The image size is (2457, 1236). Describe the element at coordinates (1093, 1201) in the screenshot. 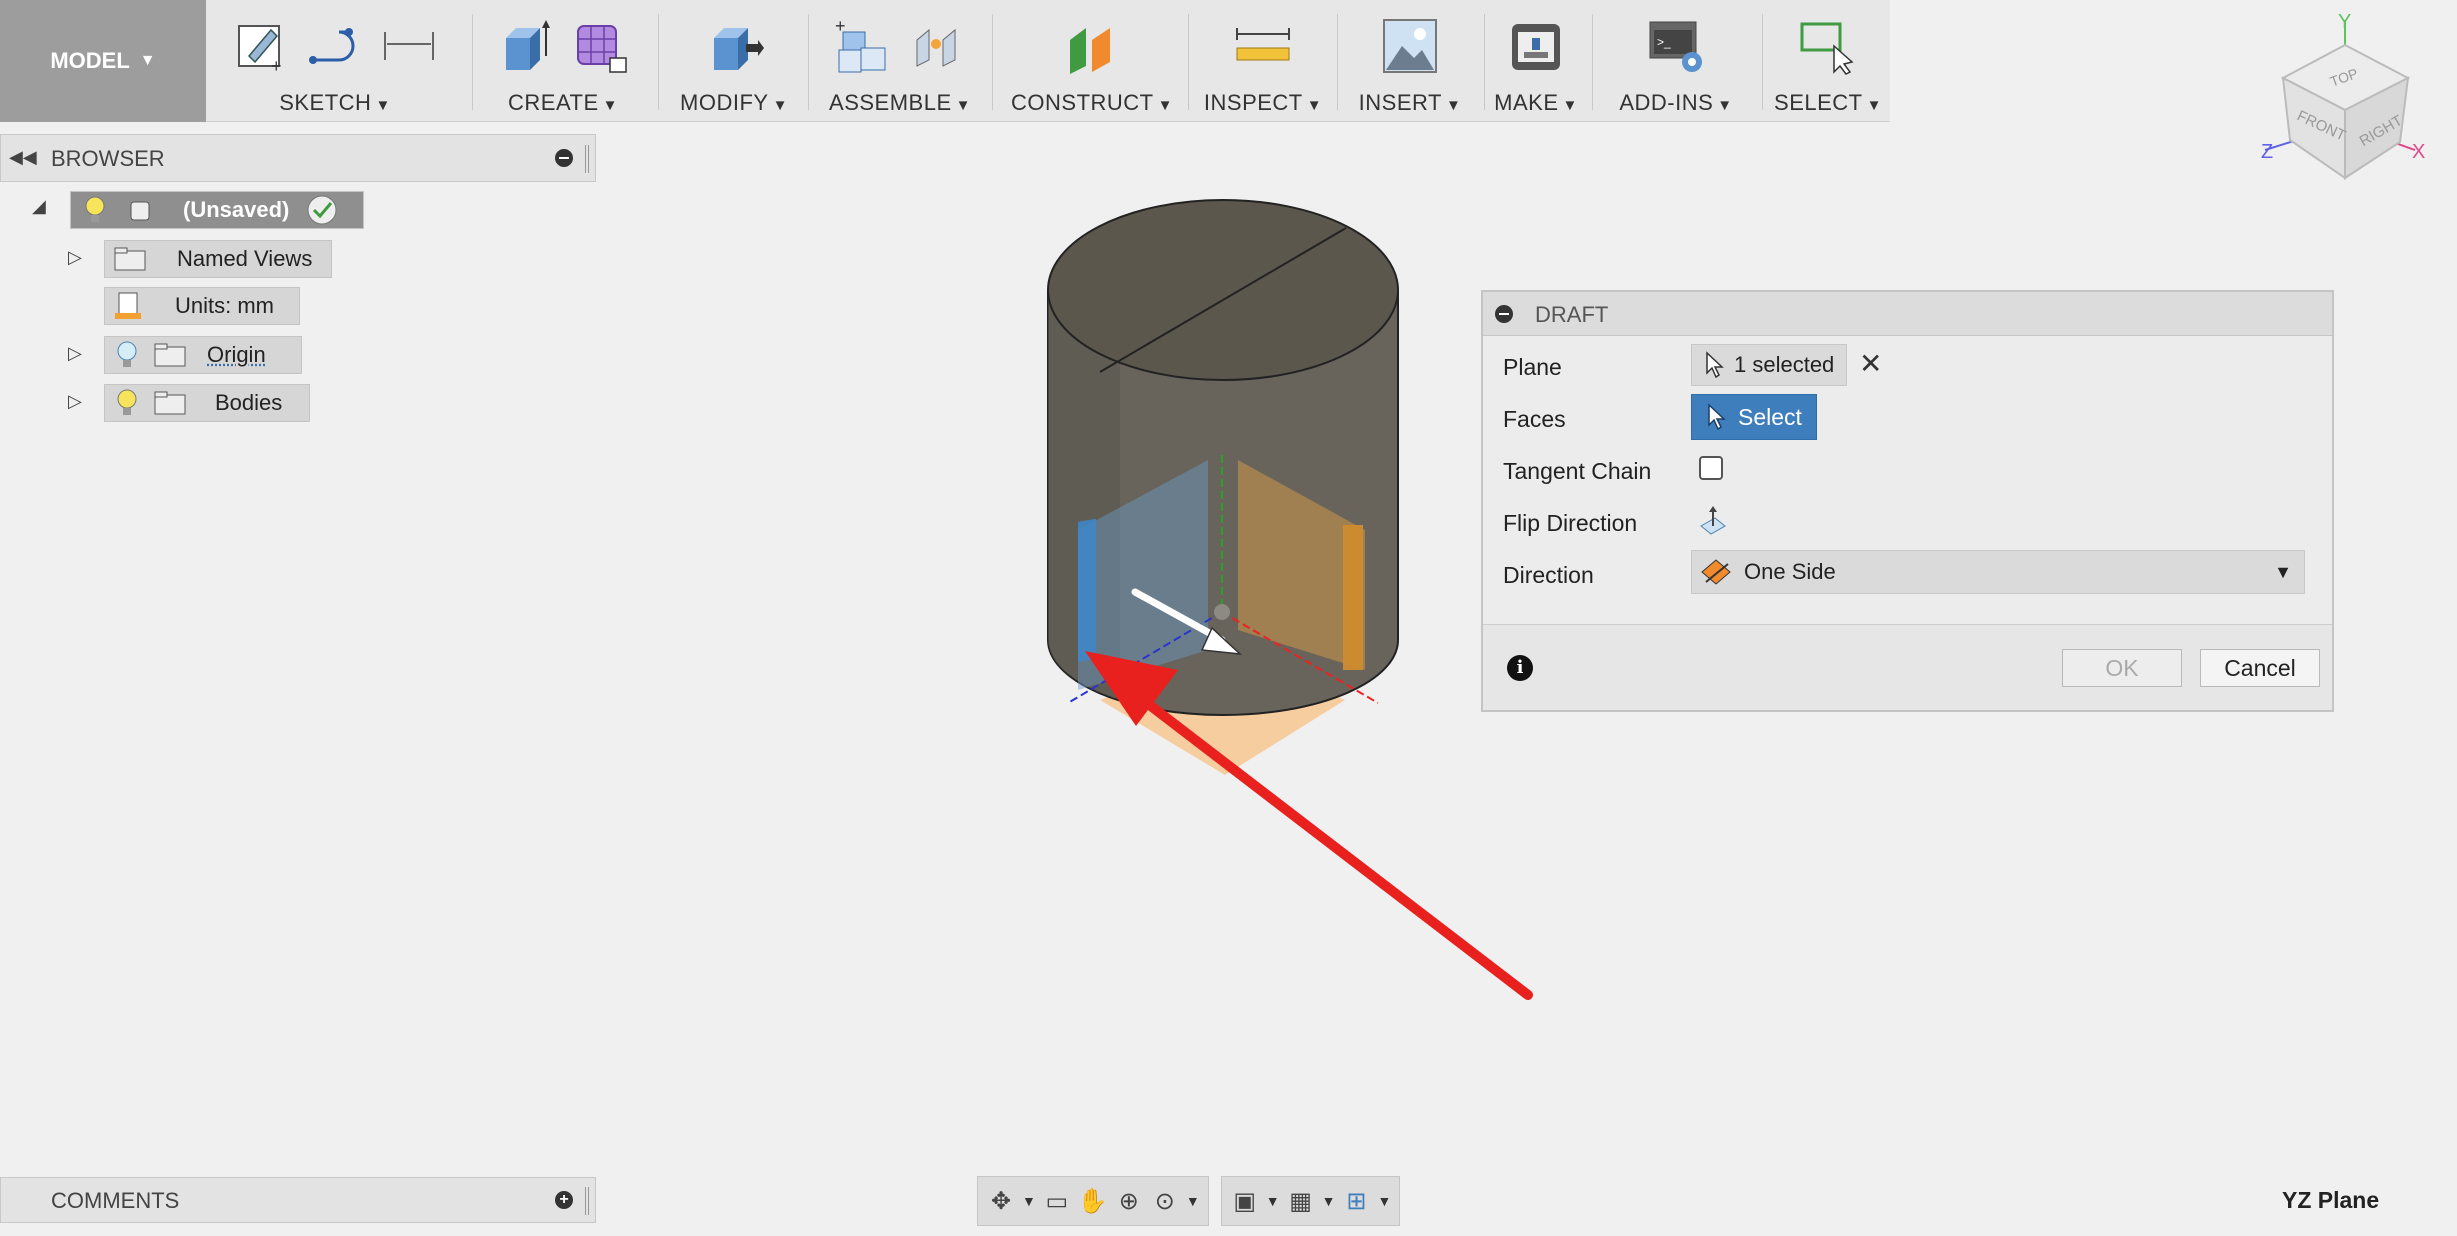

I see `pan-hand-icon: ✋` at that location.